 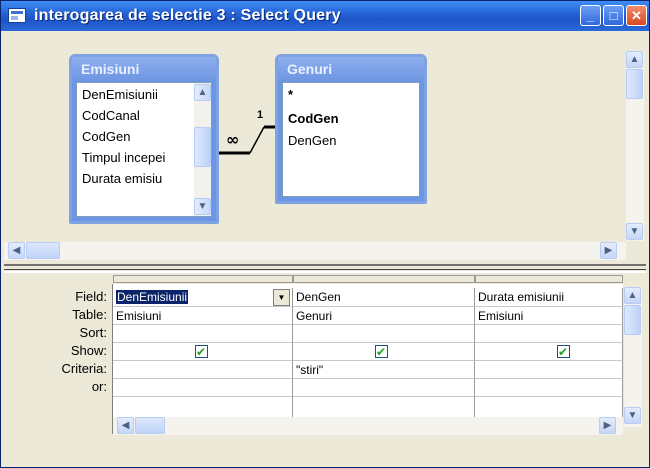 I want to click on row-label-criteria: Criteria:, so click(x=84, y=368).